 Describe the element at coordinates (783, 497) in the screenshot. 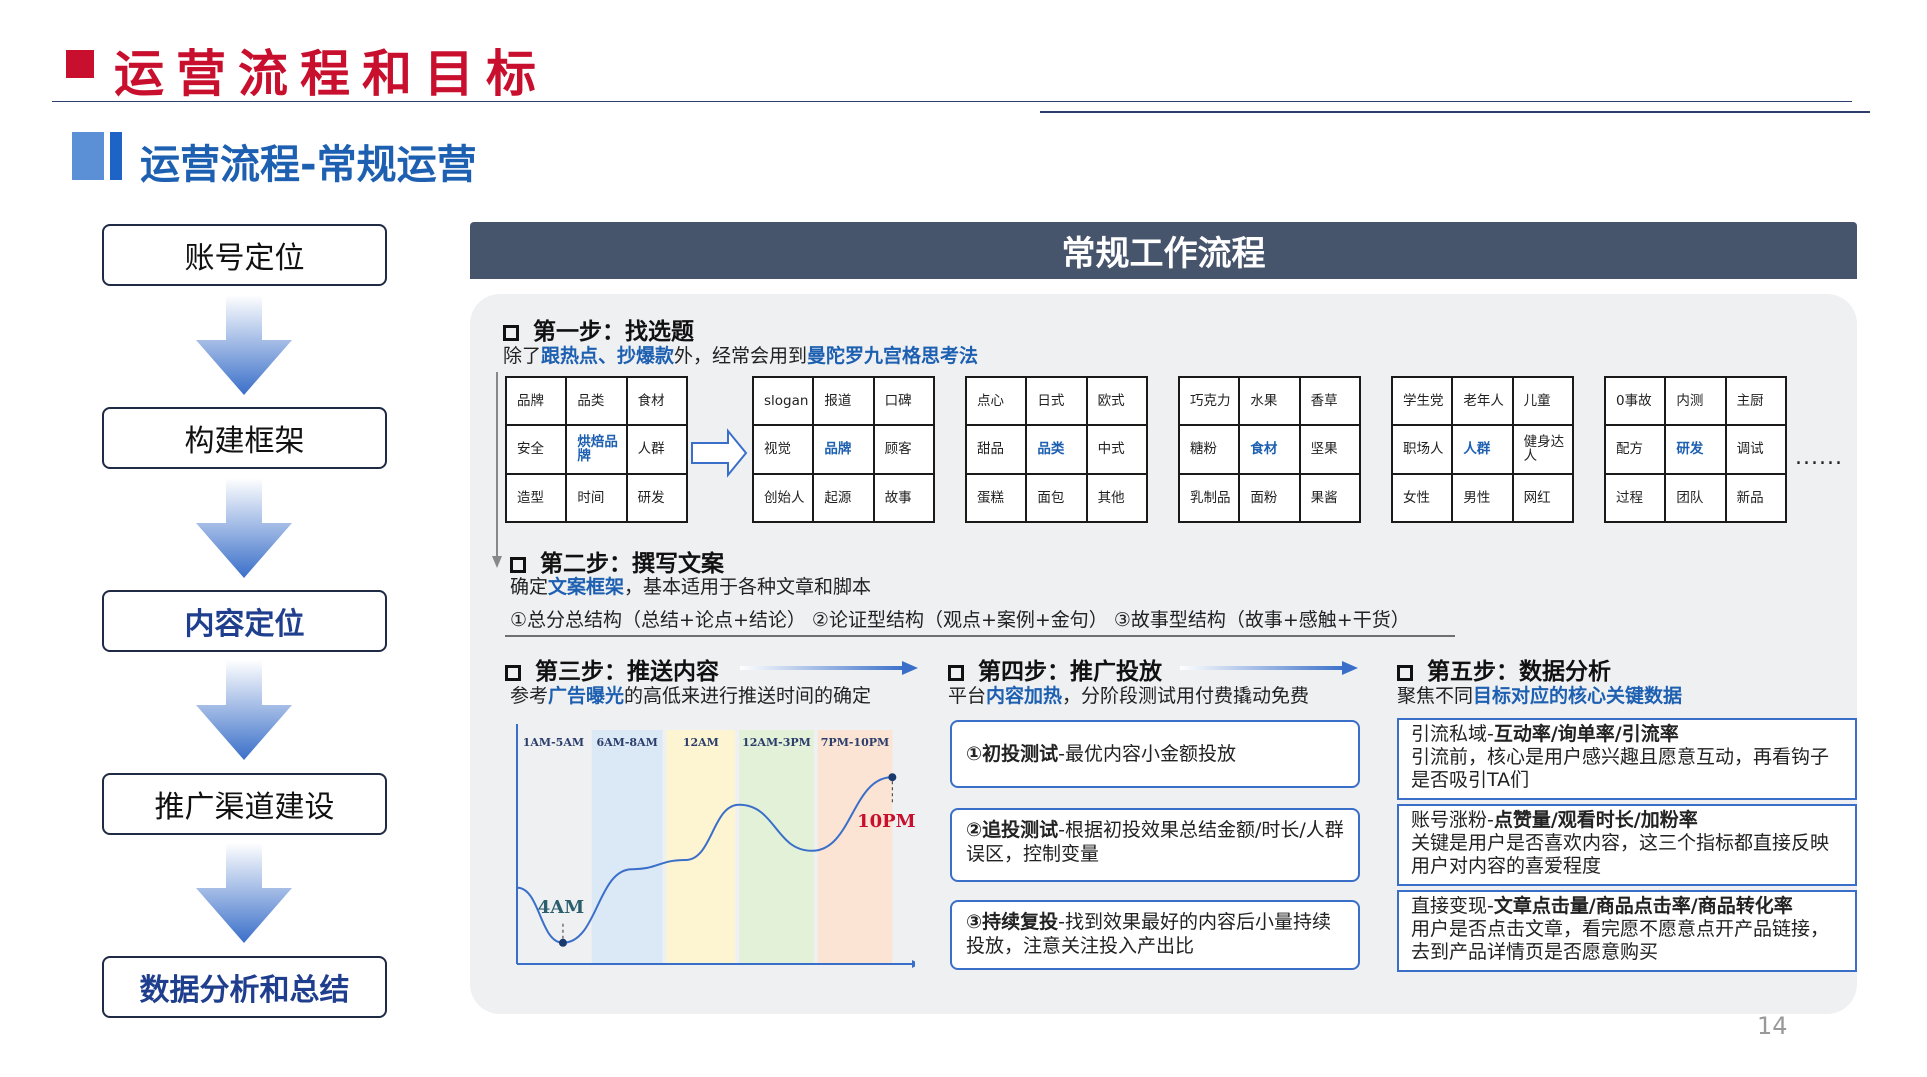

I see `grid-cell: 创始人` at that location.